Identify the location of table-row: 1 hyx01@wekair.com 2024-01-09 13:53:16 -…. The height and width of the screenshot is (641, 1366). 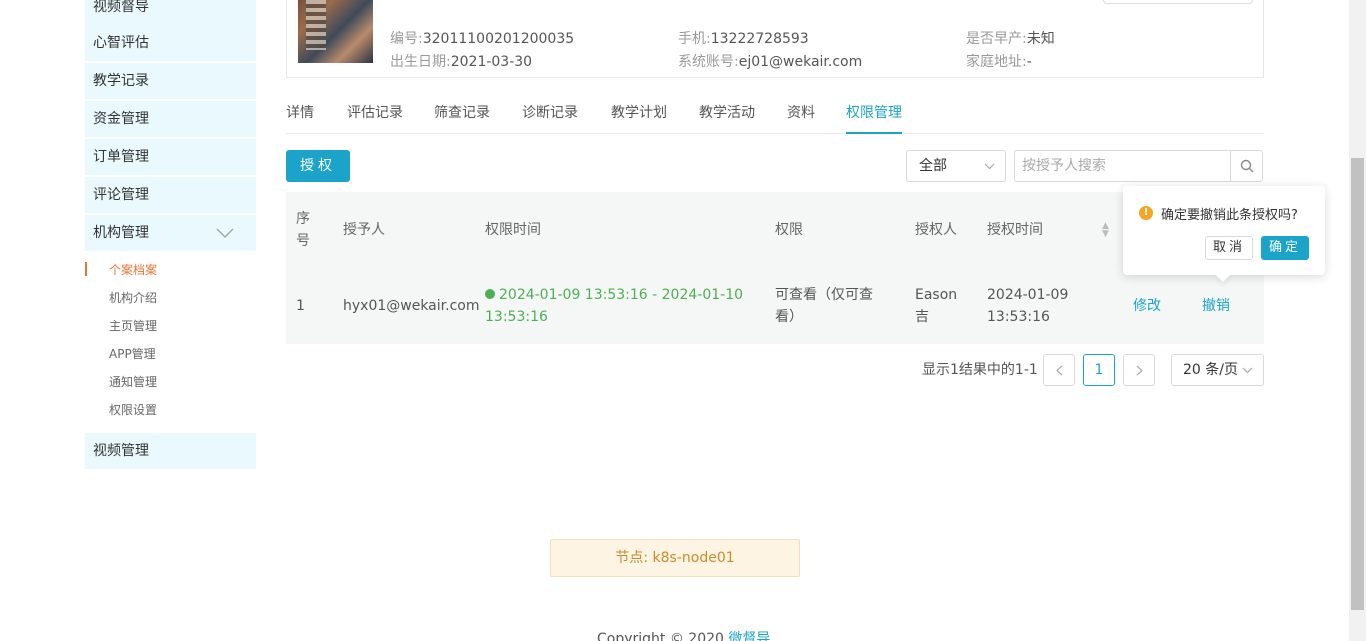
(775, 306).